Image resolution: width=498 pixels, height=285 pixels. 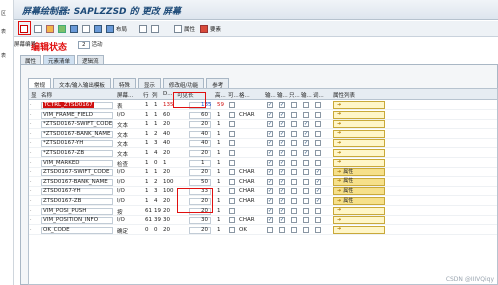 I want to click on table-row: · TCTRL_ZTSD0167 表 1 1 135 135 59 ✓ ✓ ➜, so click(x=263, y=105).